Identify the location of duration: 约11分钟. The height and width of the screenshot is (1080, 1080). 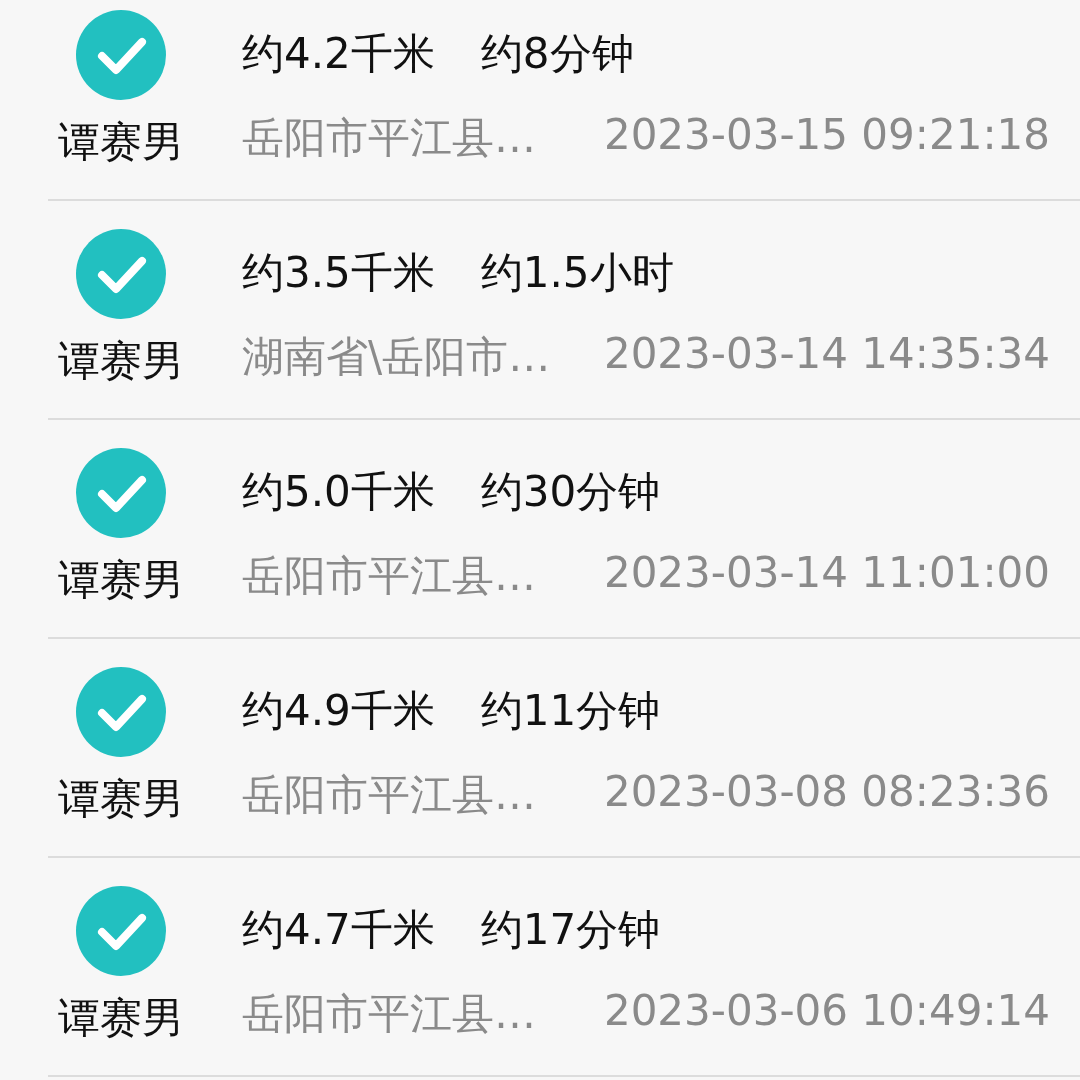
(570, 711).